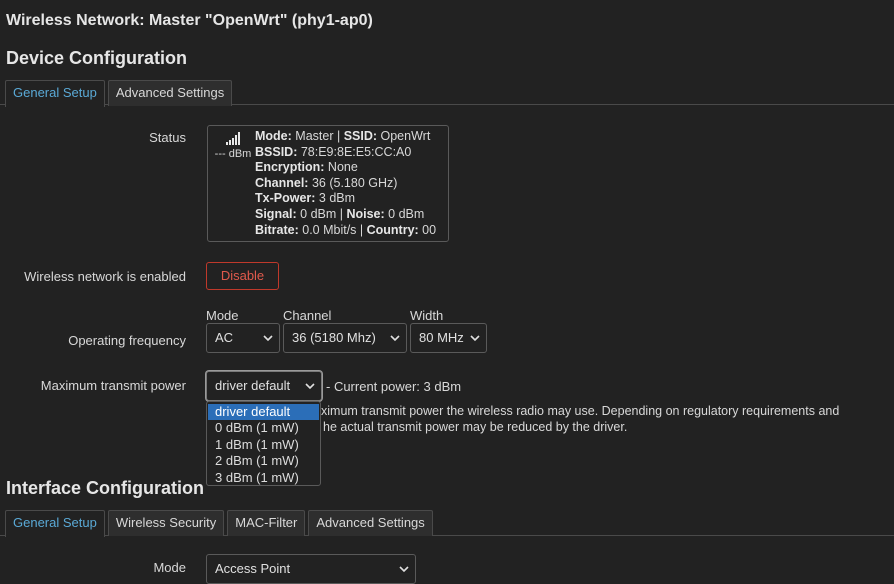  Describe the element at coordinates (277, 229) in the screenshot. I see `status-key: Bitrate:` at that location.